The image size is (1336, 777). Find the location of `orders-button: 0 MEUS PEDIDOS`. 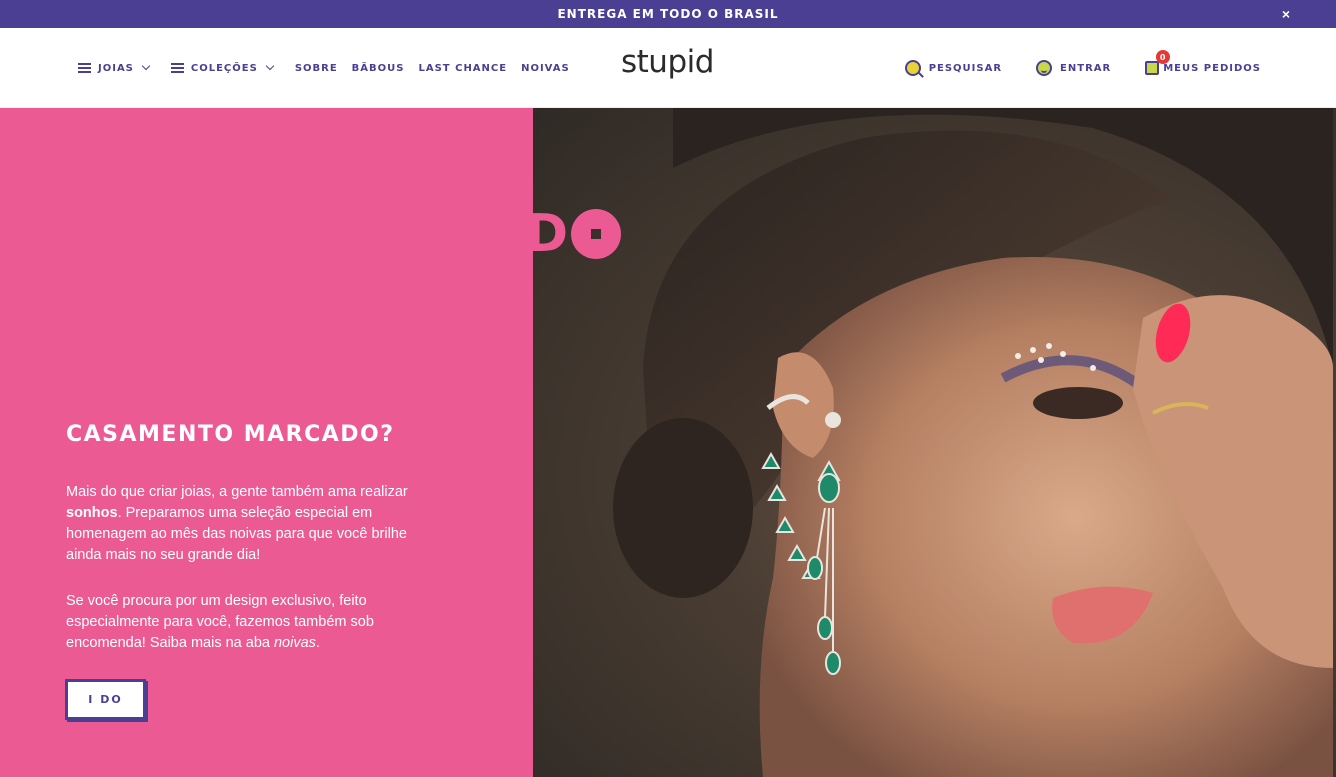

orders-button: 0 MEUS PEDIDOS is located at coordinates (1203, 62).